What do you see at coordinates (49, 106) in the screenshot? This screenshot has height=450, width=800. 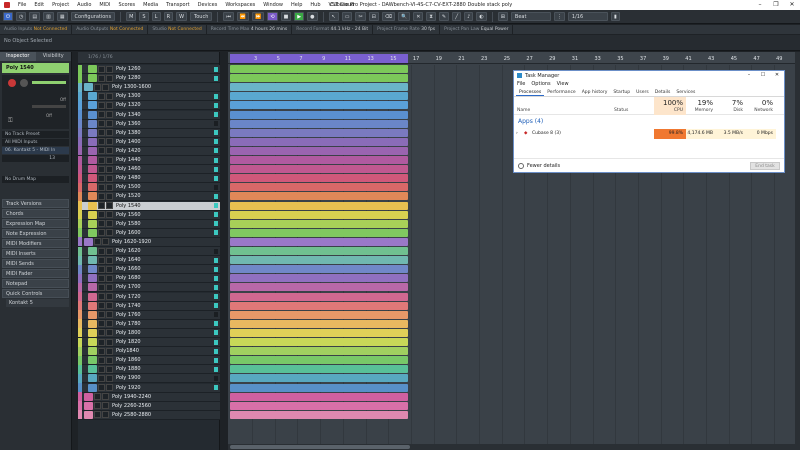 I see `pan-slider` at bounding box center [49, 106].